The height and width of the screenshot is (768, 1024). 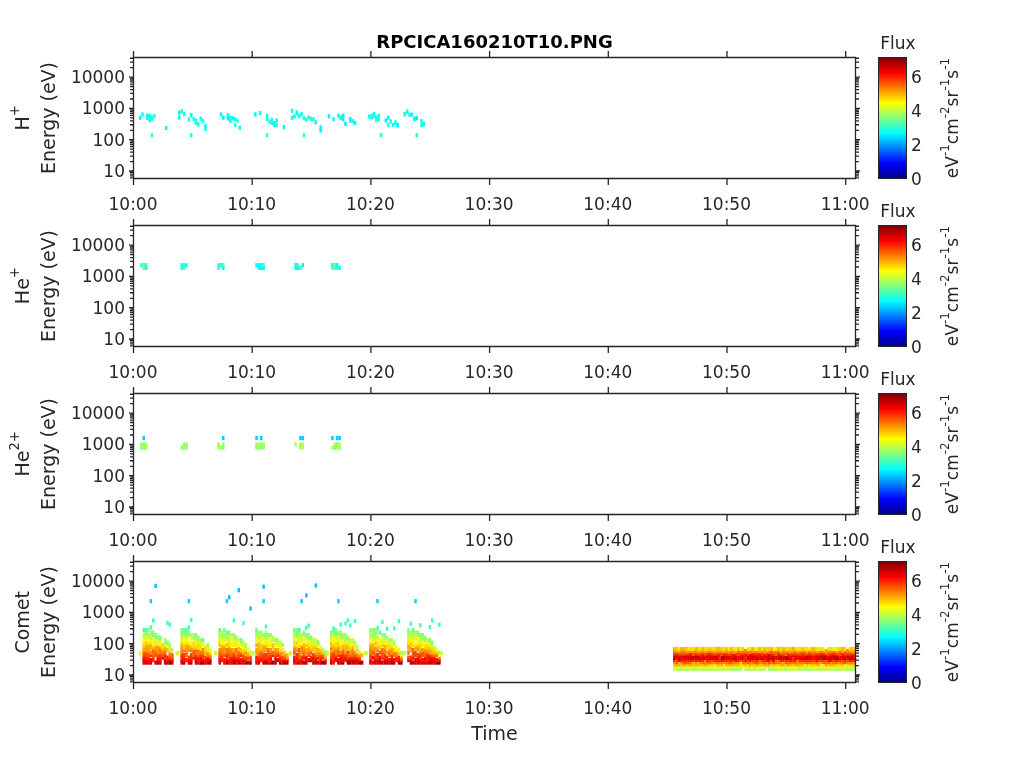 I want to click on species-label: Comet, so click(x=22, y=622).